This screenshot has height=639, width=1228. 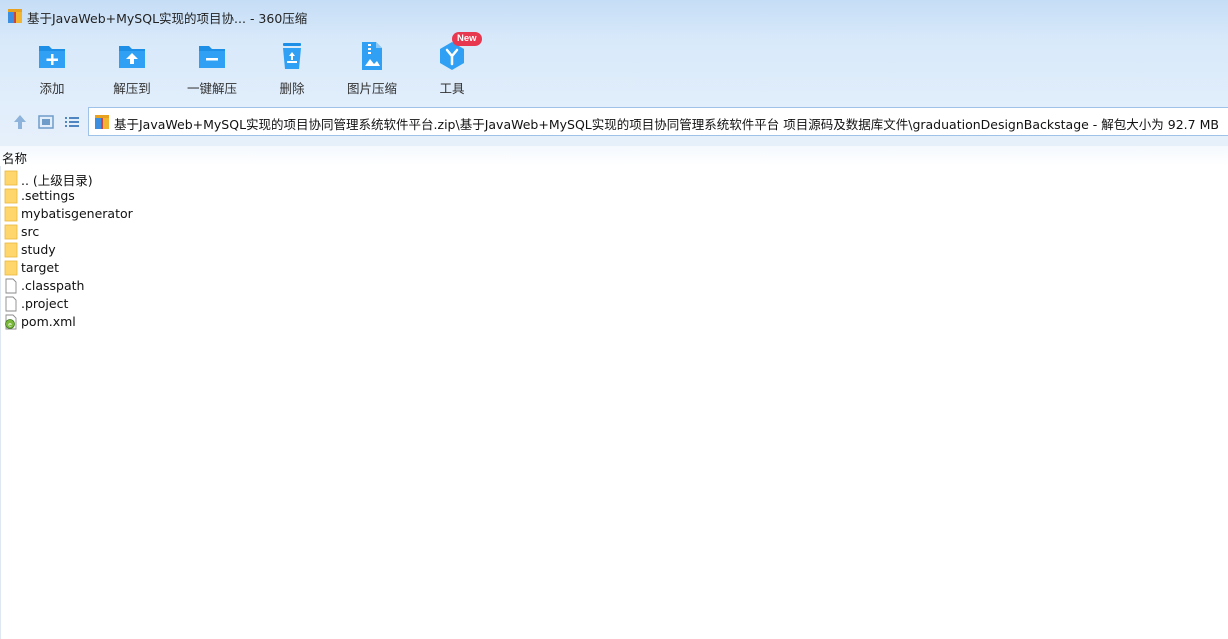 What do you see at coordinates (72, 122) in the screenshot?
I see `list-view-icon` at bounding box center [72, 122].